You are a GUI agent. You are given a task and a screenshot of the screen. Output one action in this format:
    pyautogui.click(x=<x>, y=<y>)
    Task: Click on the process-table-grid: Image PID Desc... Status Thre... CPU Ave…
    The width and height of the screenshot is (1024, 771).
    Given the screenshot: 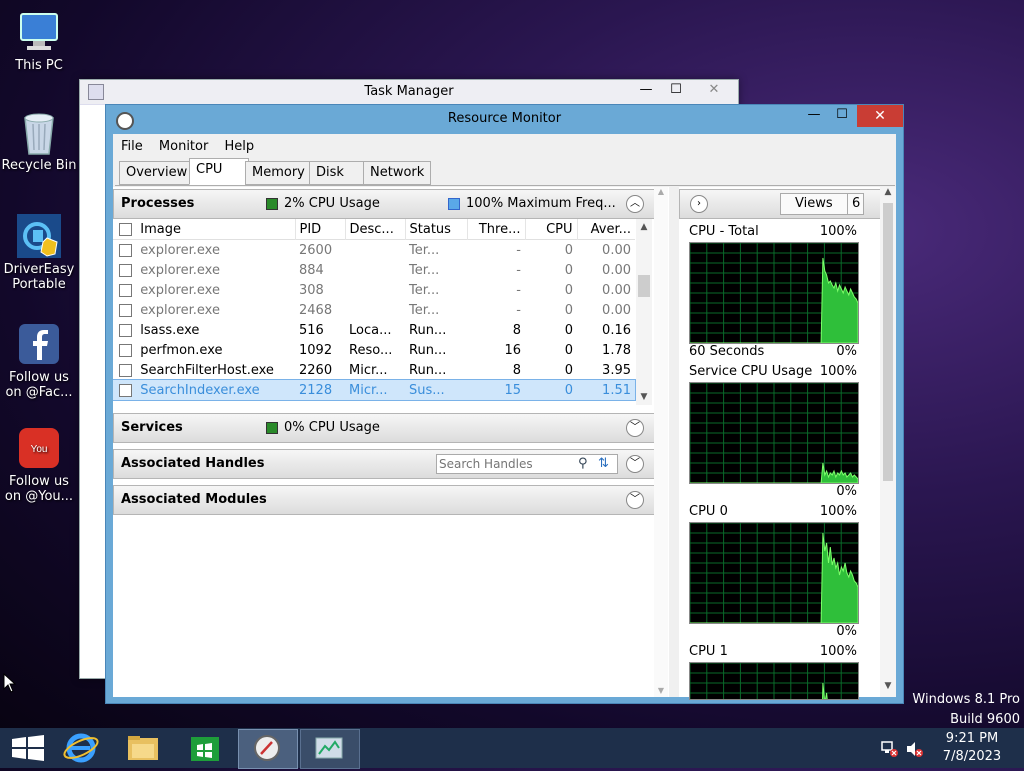 What is the action you would take?
    pyautogui.click(x=374, y=310)
    